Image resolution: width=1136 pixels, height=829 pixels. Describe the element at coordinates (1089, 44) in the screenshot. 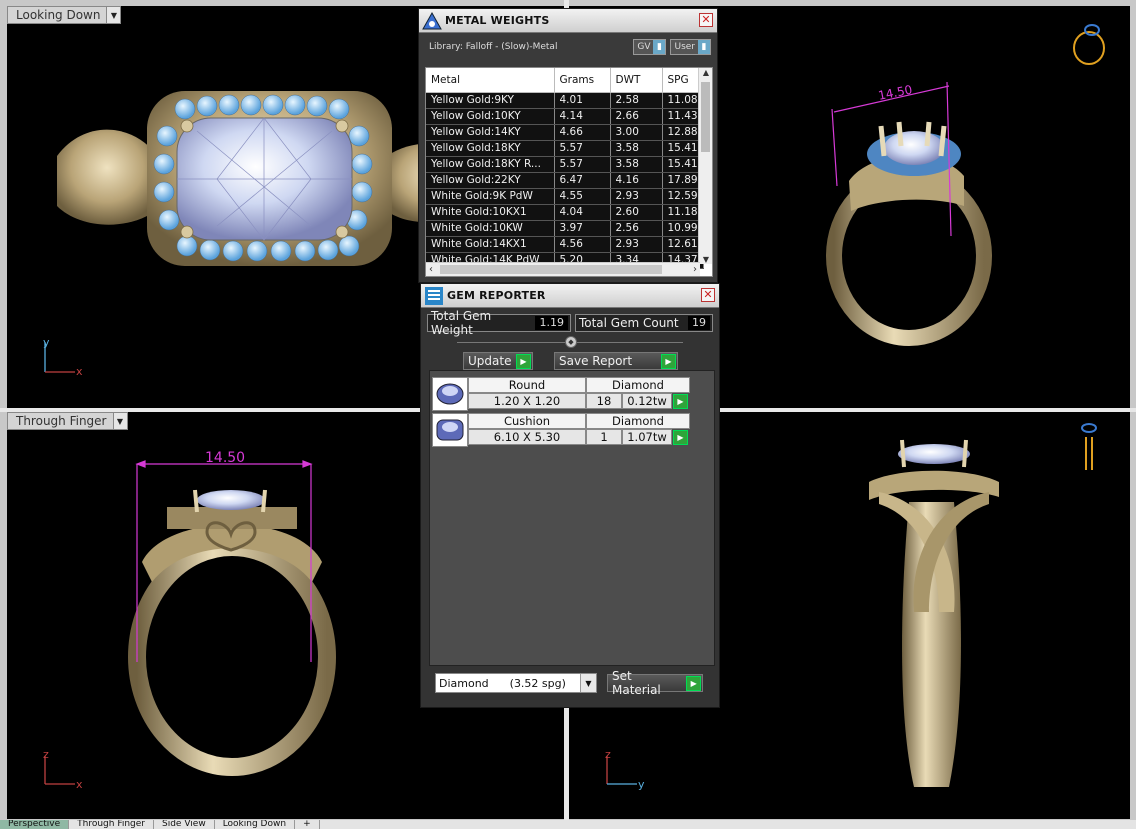

I see `ring-thumbnail-icon` at that location.